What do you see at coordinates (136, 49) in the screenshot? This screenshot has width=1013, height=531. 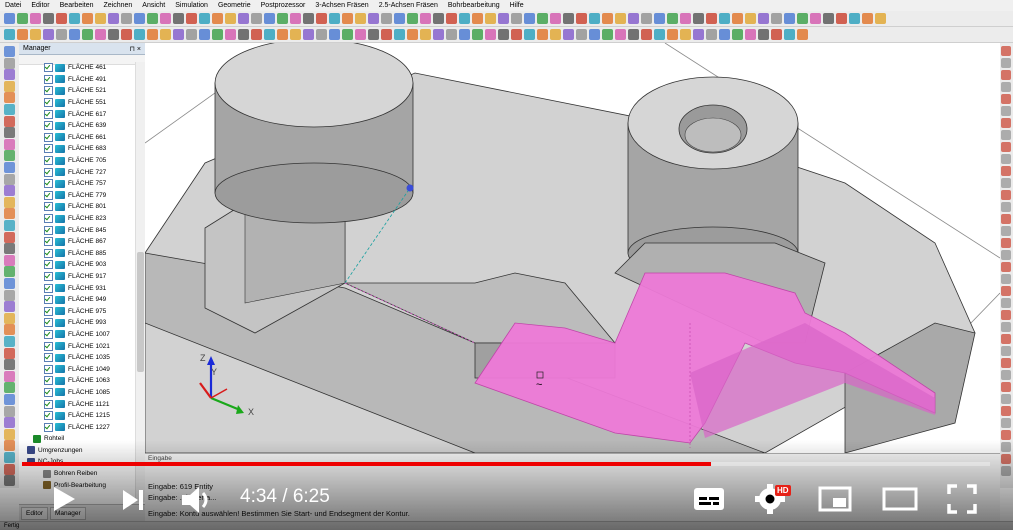 I see `pin-close-icon: ⊓ ×` at bounding box center [136, 49].